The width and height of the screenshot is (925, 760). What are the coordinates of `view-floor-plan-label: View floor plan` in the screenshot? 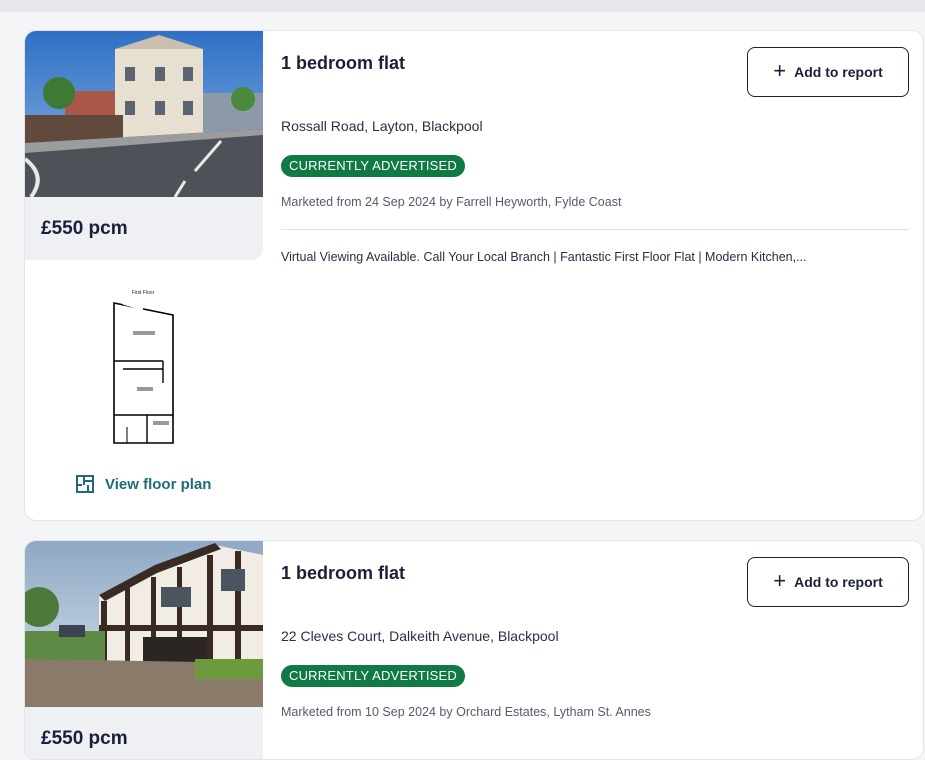 It's located at (158, 484).